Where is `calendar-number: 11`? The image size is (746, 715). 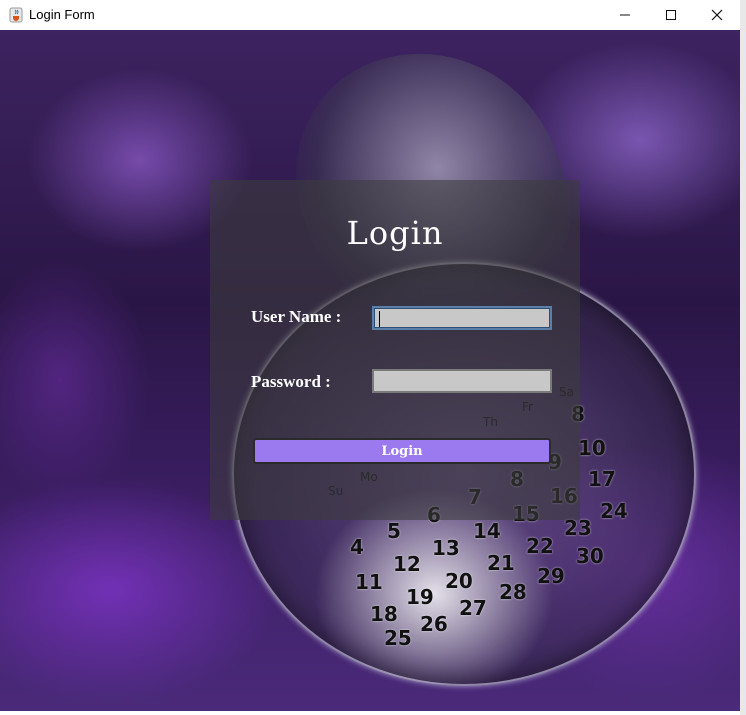
calendar-number: 11 is located at coordinates (369, 582).